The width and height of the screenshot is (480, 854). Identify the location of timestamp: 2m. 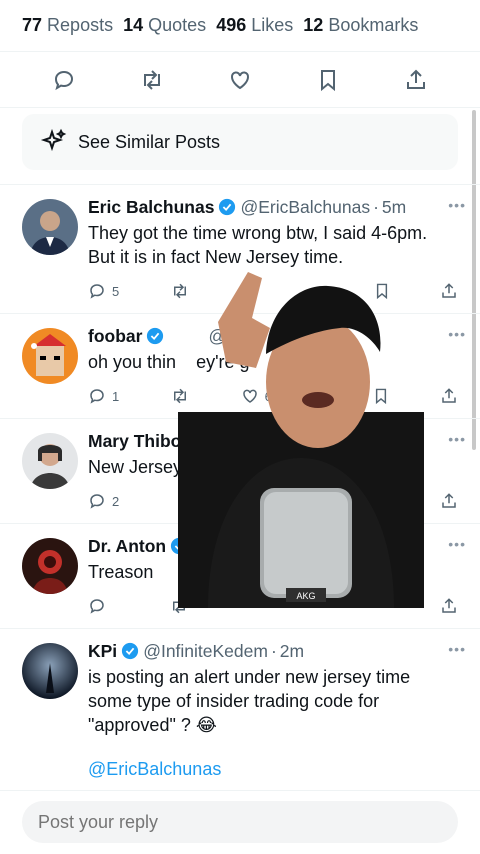
(292, 651).